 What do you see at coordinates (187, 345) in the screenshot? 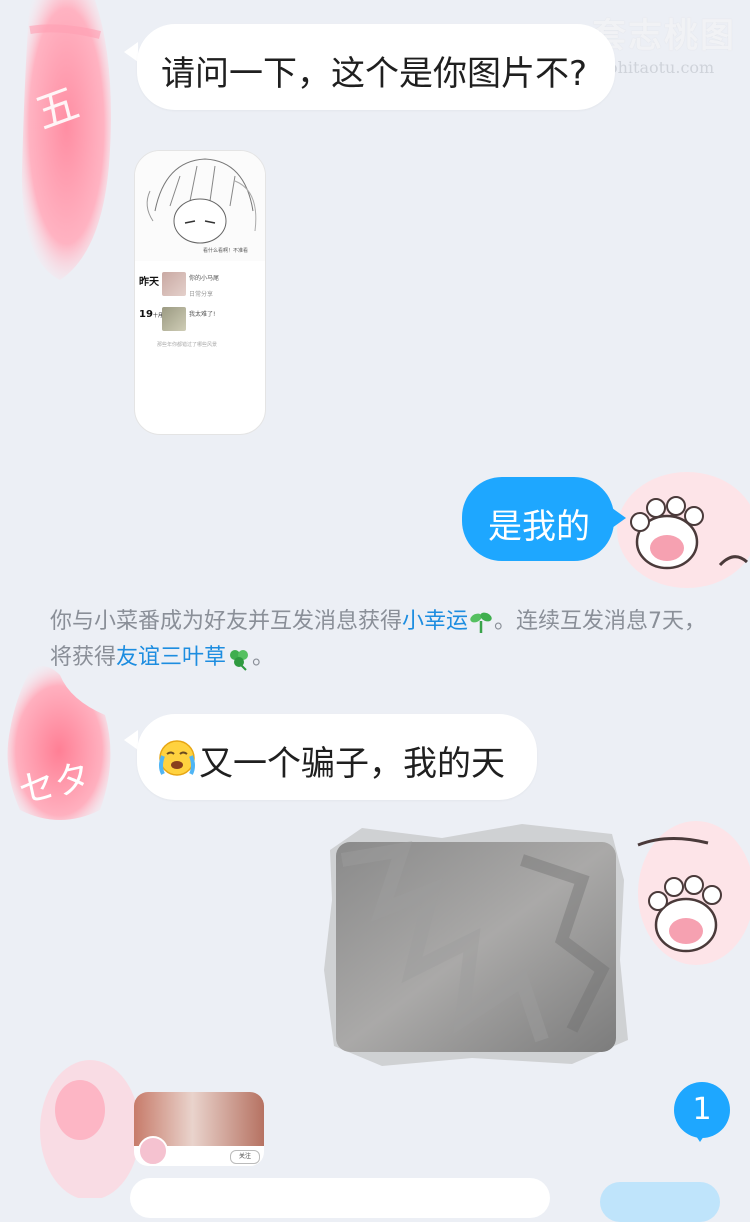
I see `card-footer: 那些年你都错过了哪些风景` at bounding box center [187, 345].